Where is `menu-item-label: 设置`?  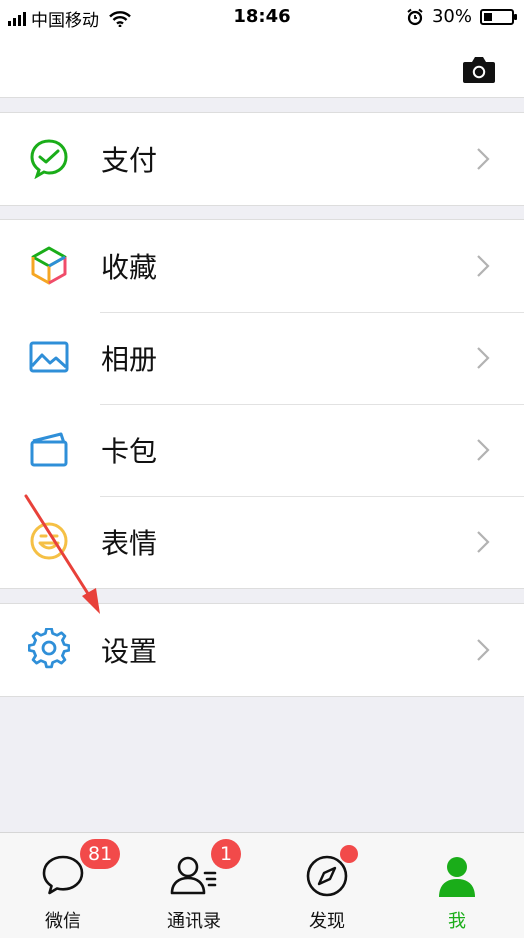
menu-item-label: 设置 is located at coordinates (129, 651).